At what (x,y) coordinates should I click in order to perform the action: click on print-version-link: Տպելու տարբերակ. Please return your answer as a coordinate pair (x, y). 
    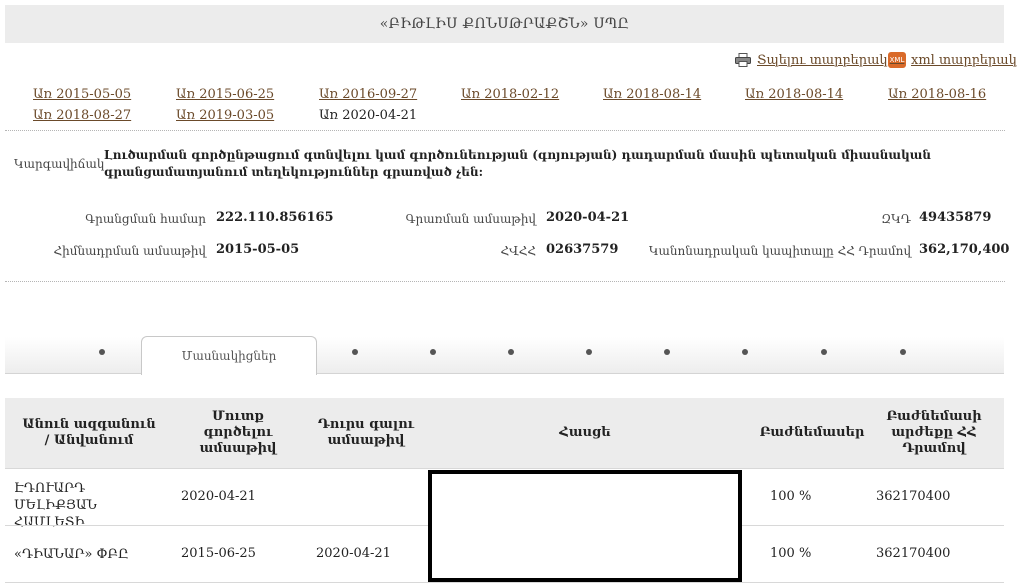
    Looking at the image, I should click on (811, 60).